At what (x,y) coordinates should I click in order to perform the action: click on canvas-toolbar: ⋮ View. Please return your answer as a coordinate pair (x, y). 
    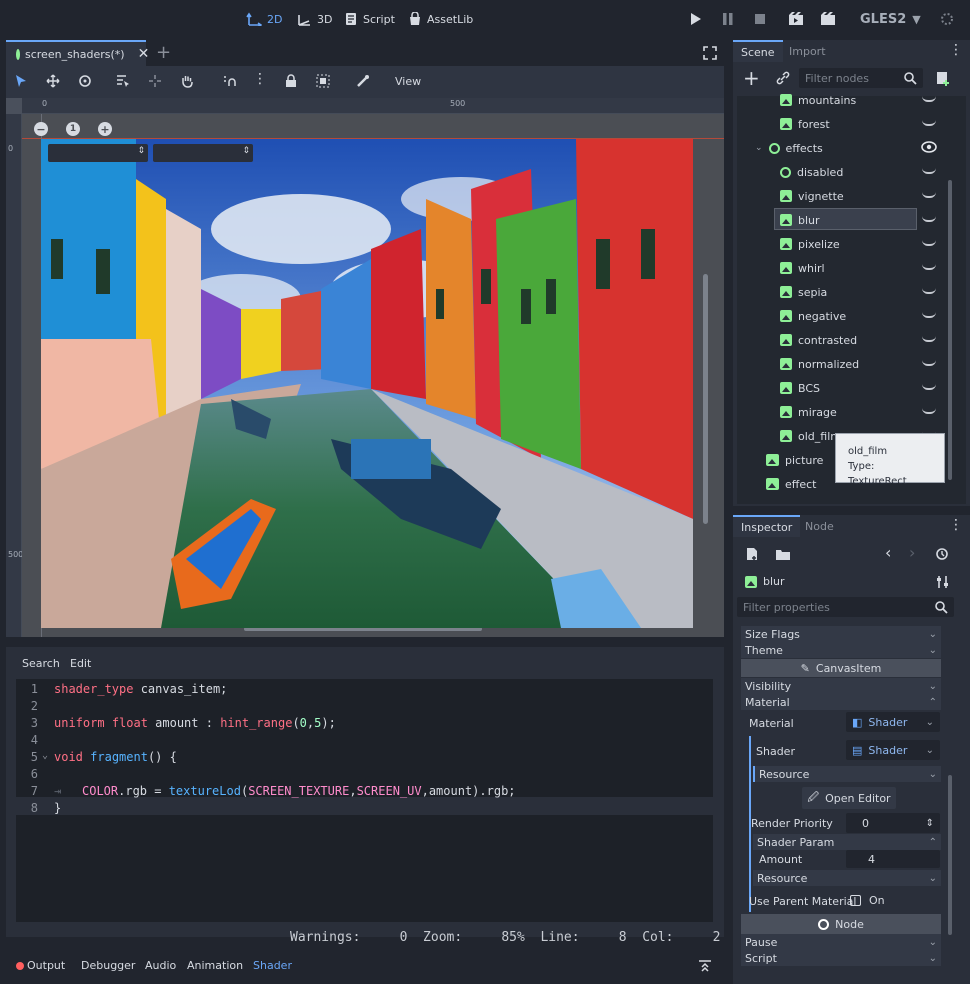
    Looking at the image, I should click on (365, 82).